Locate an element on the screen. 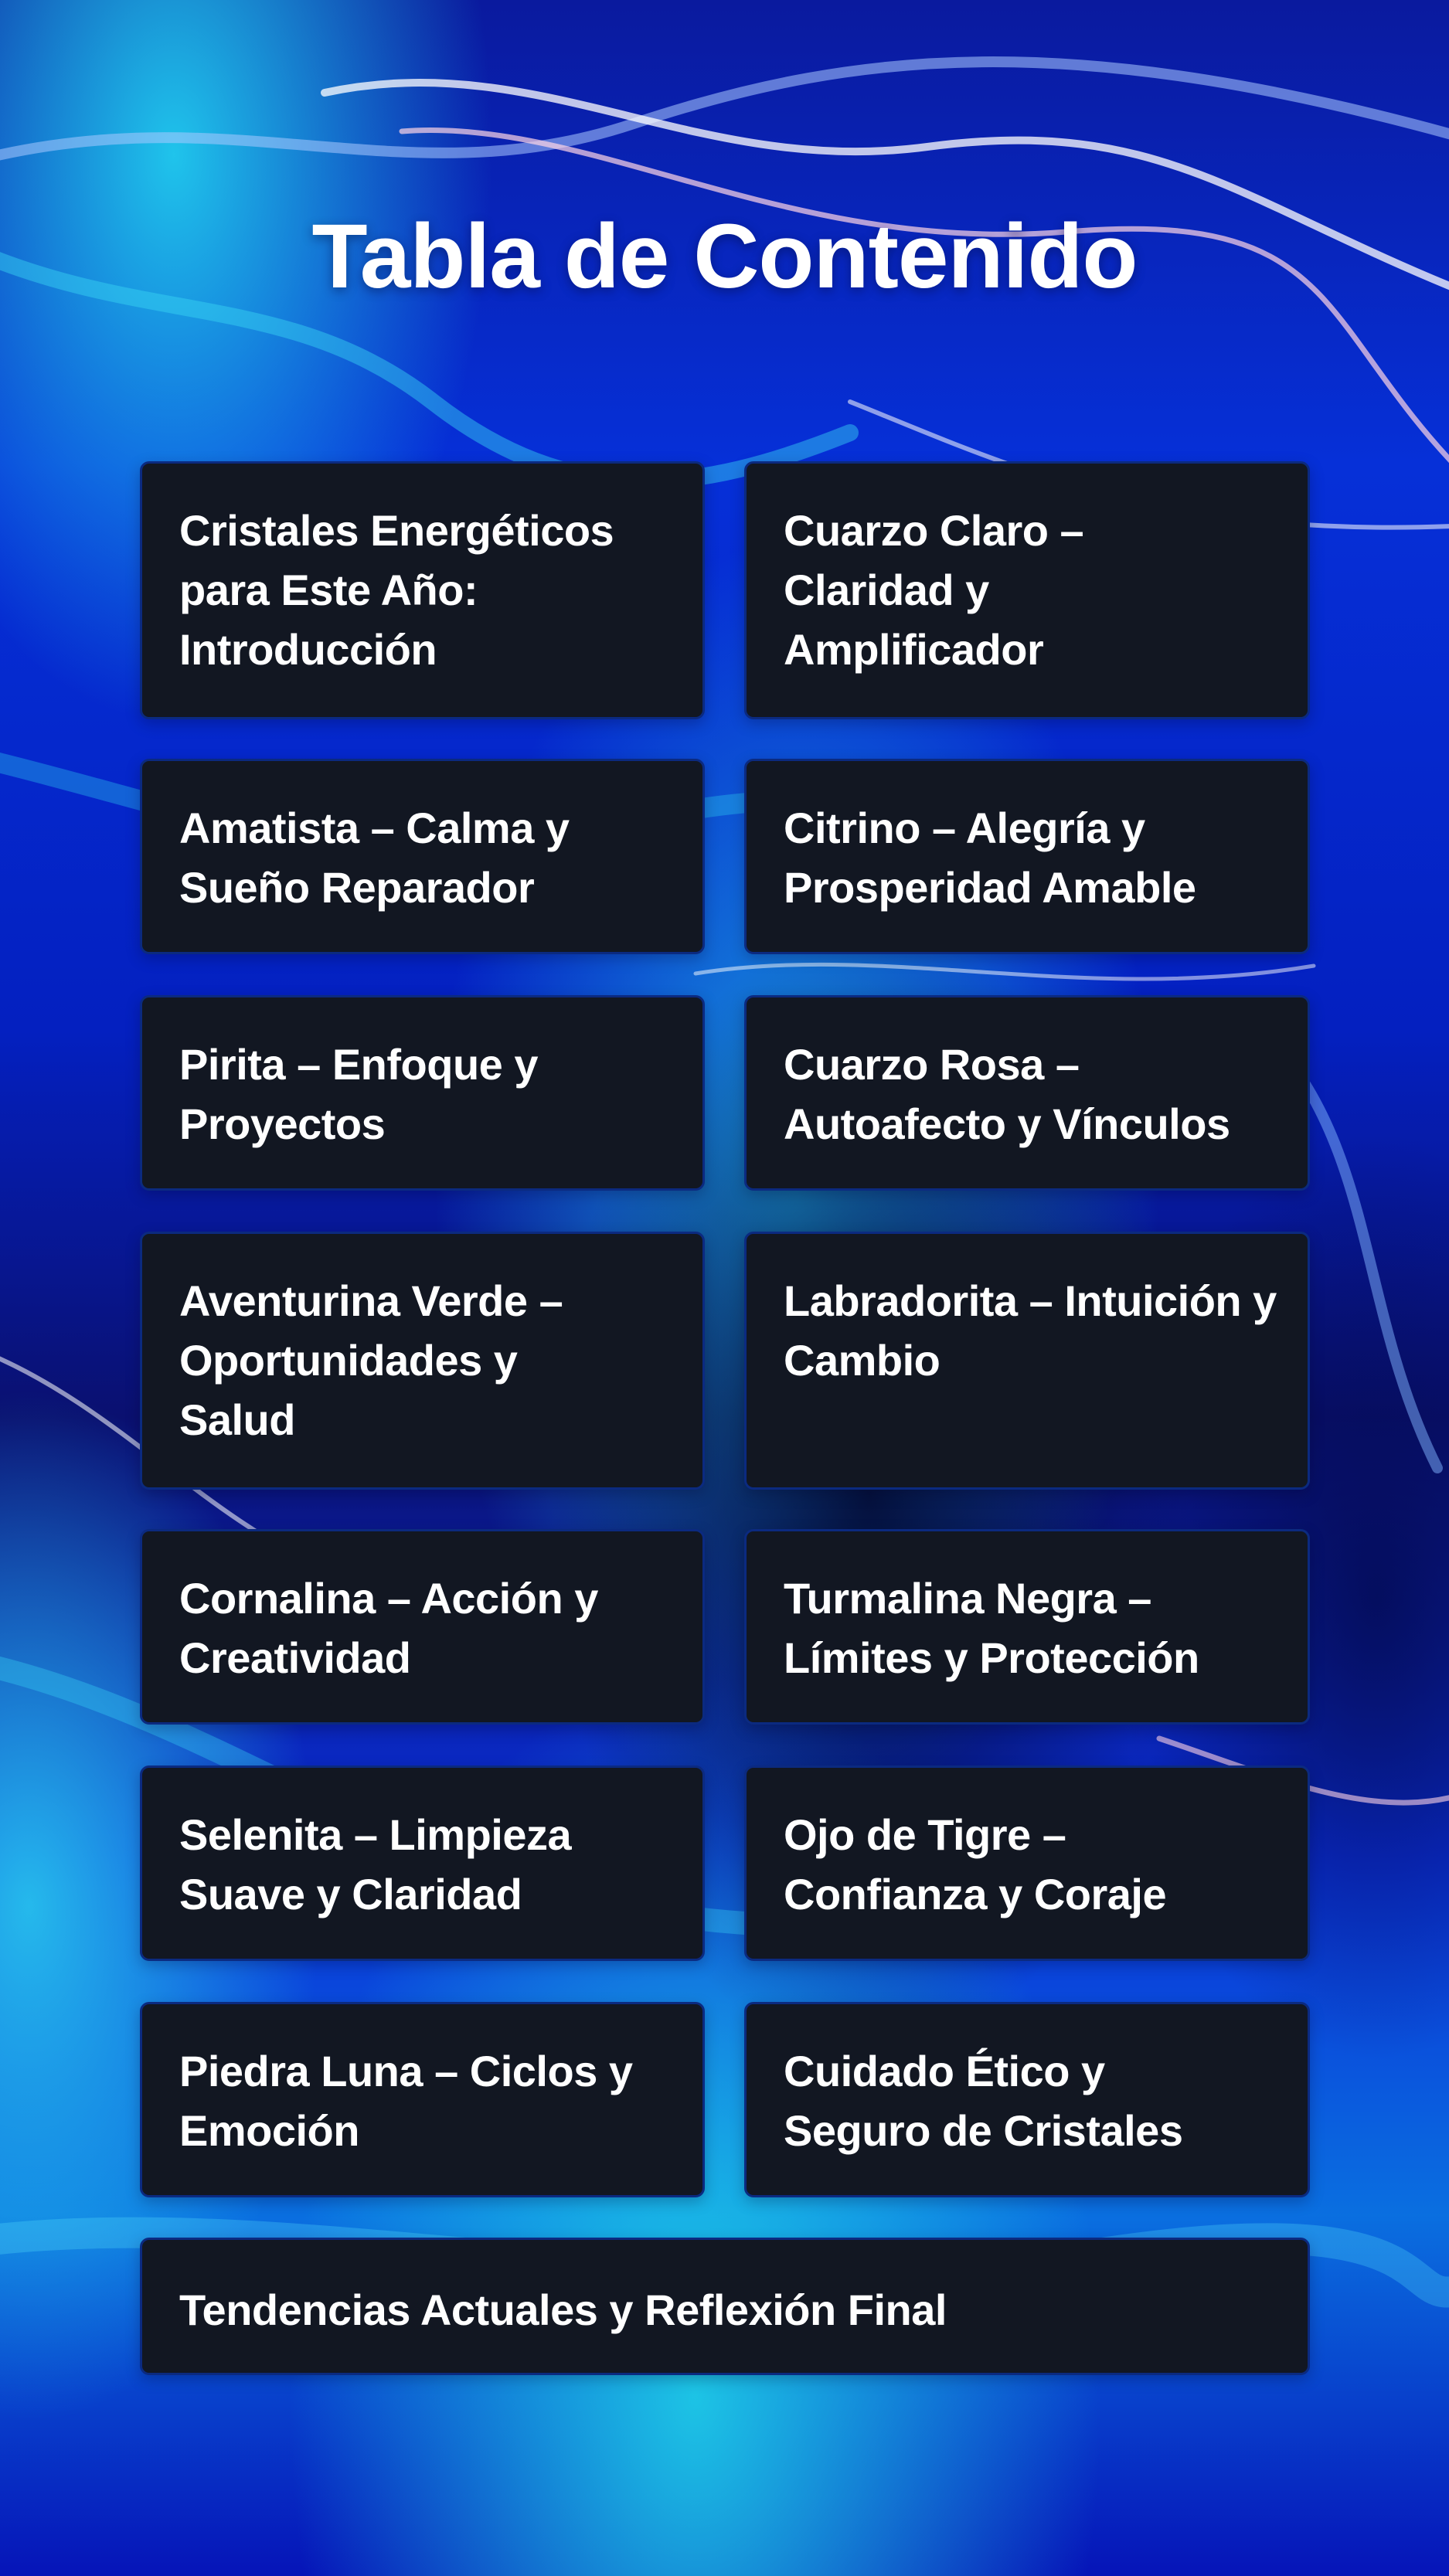  toc-item-tendencias-actuales: Tendencias Actuales y Reflexión Final is located at coordinates (725, 2306).